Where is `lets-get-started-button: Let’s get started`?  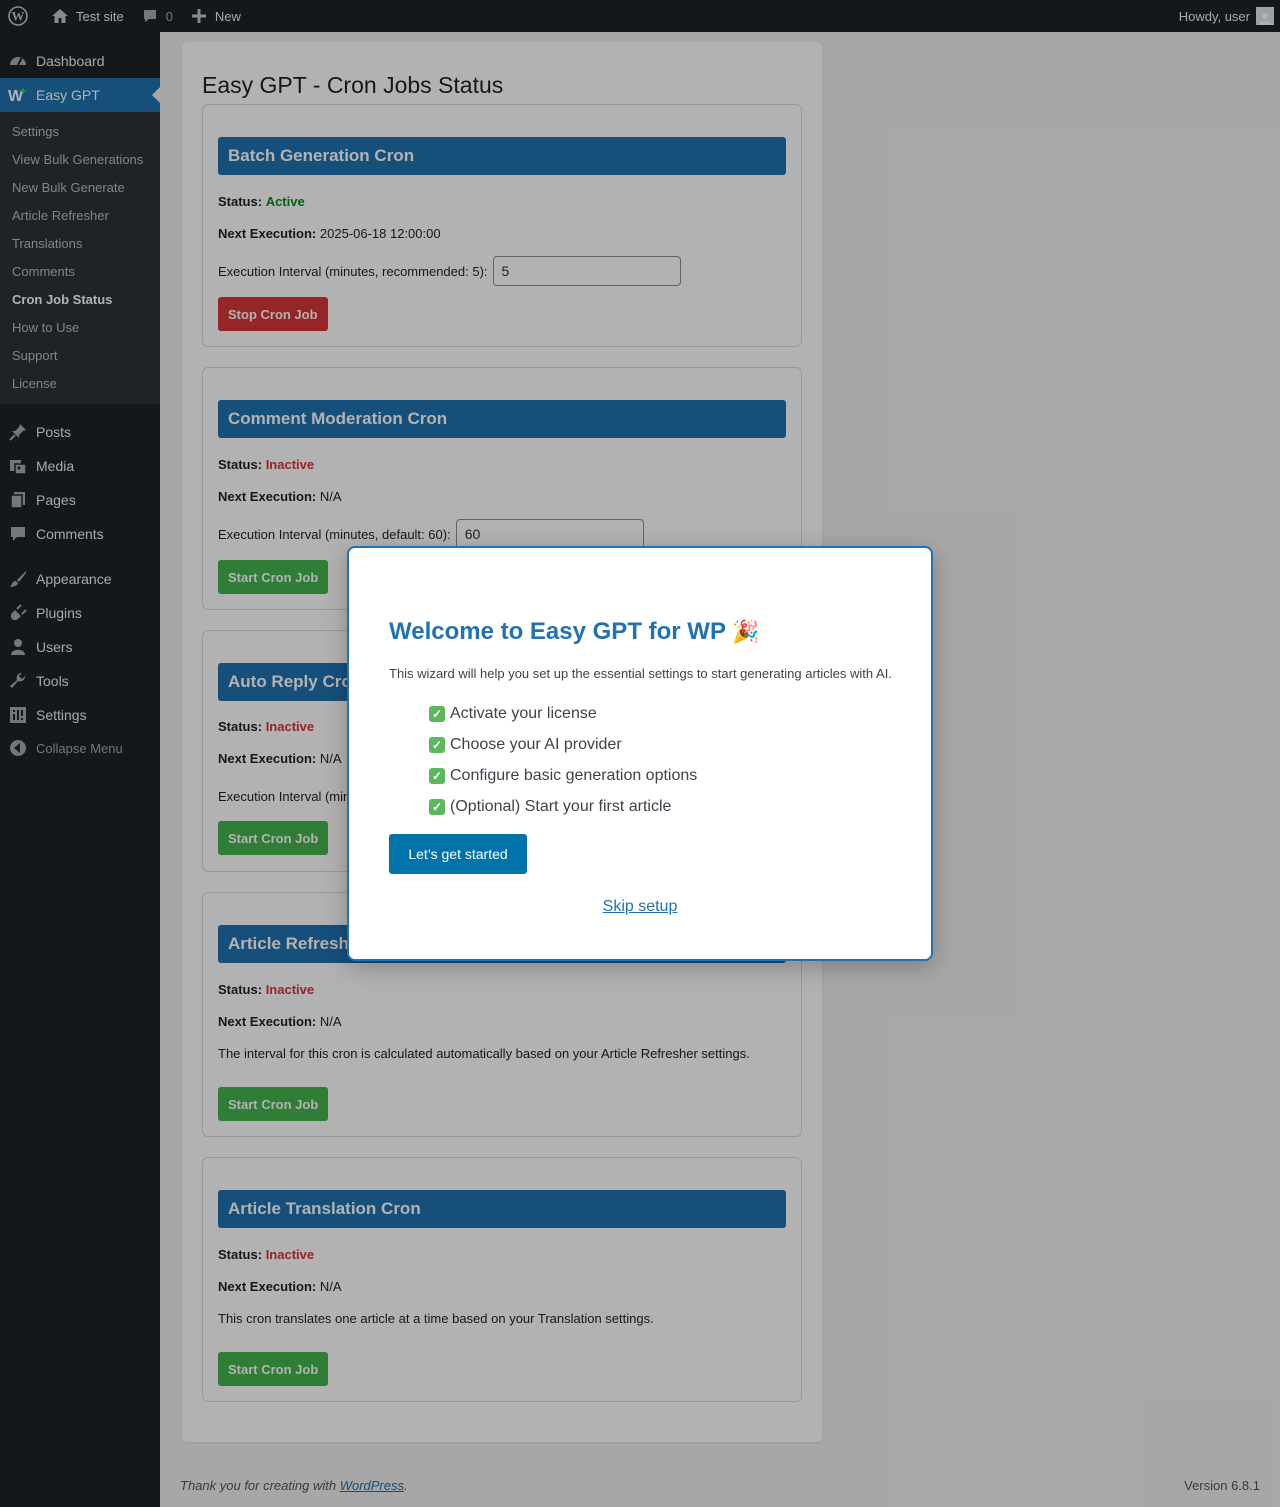 lets-get-started-button: Let’s get started is located at coordinates (458, 854).